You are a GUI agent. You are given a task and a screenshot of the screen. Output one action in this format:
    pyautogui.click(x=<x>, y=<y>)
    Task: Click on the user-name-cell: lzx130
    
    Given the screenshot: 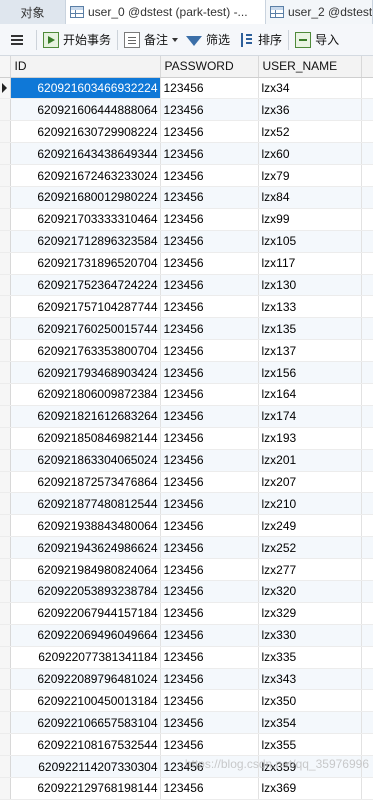 What is the action you would take?
    pyautogui.click(x=310, y=285)
    